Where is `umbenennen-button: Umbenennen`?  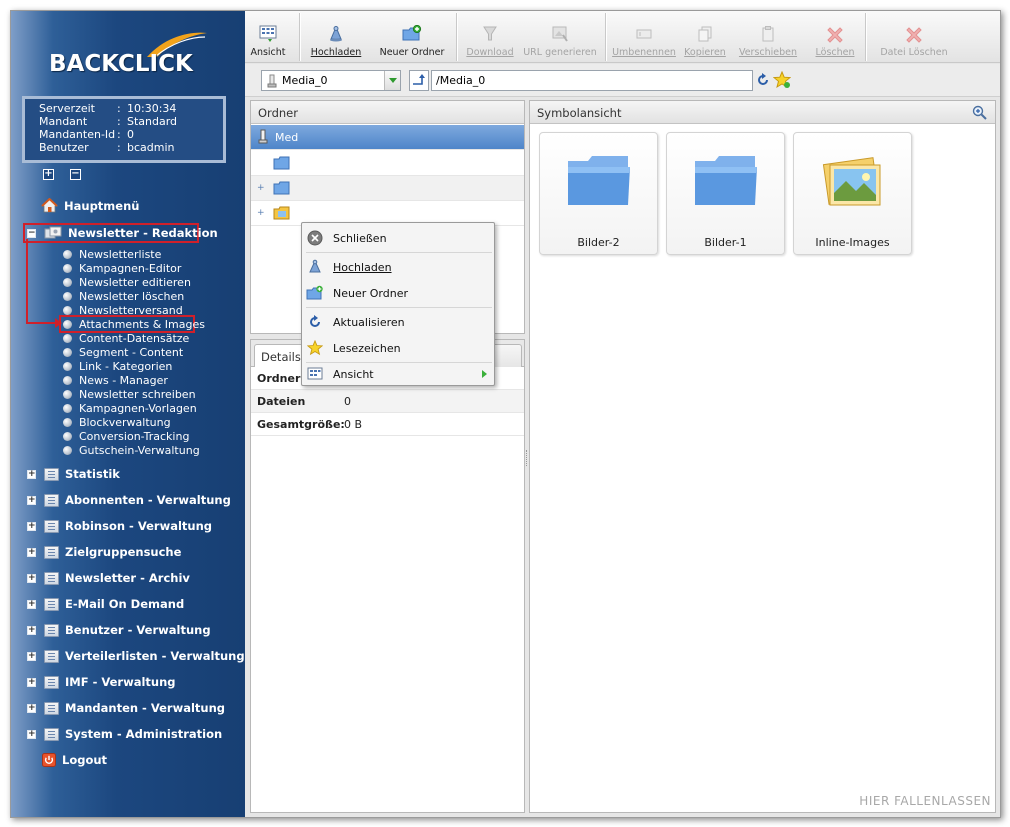 umbenennen-button: Umbenennen is located at coordinates (644, 38).